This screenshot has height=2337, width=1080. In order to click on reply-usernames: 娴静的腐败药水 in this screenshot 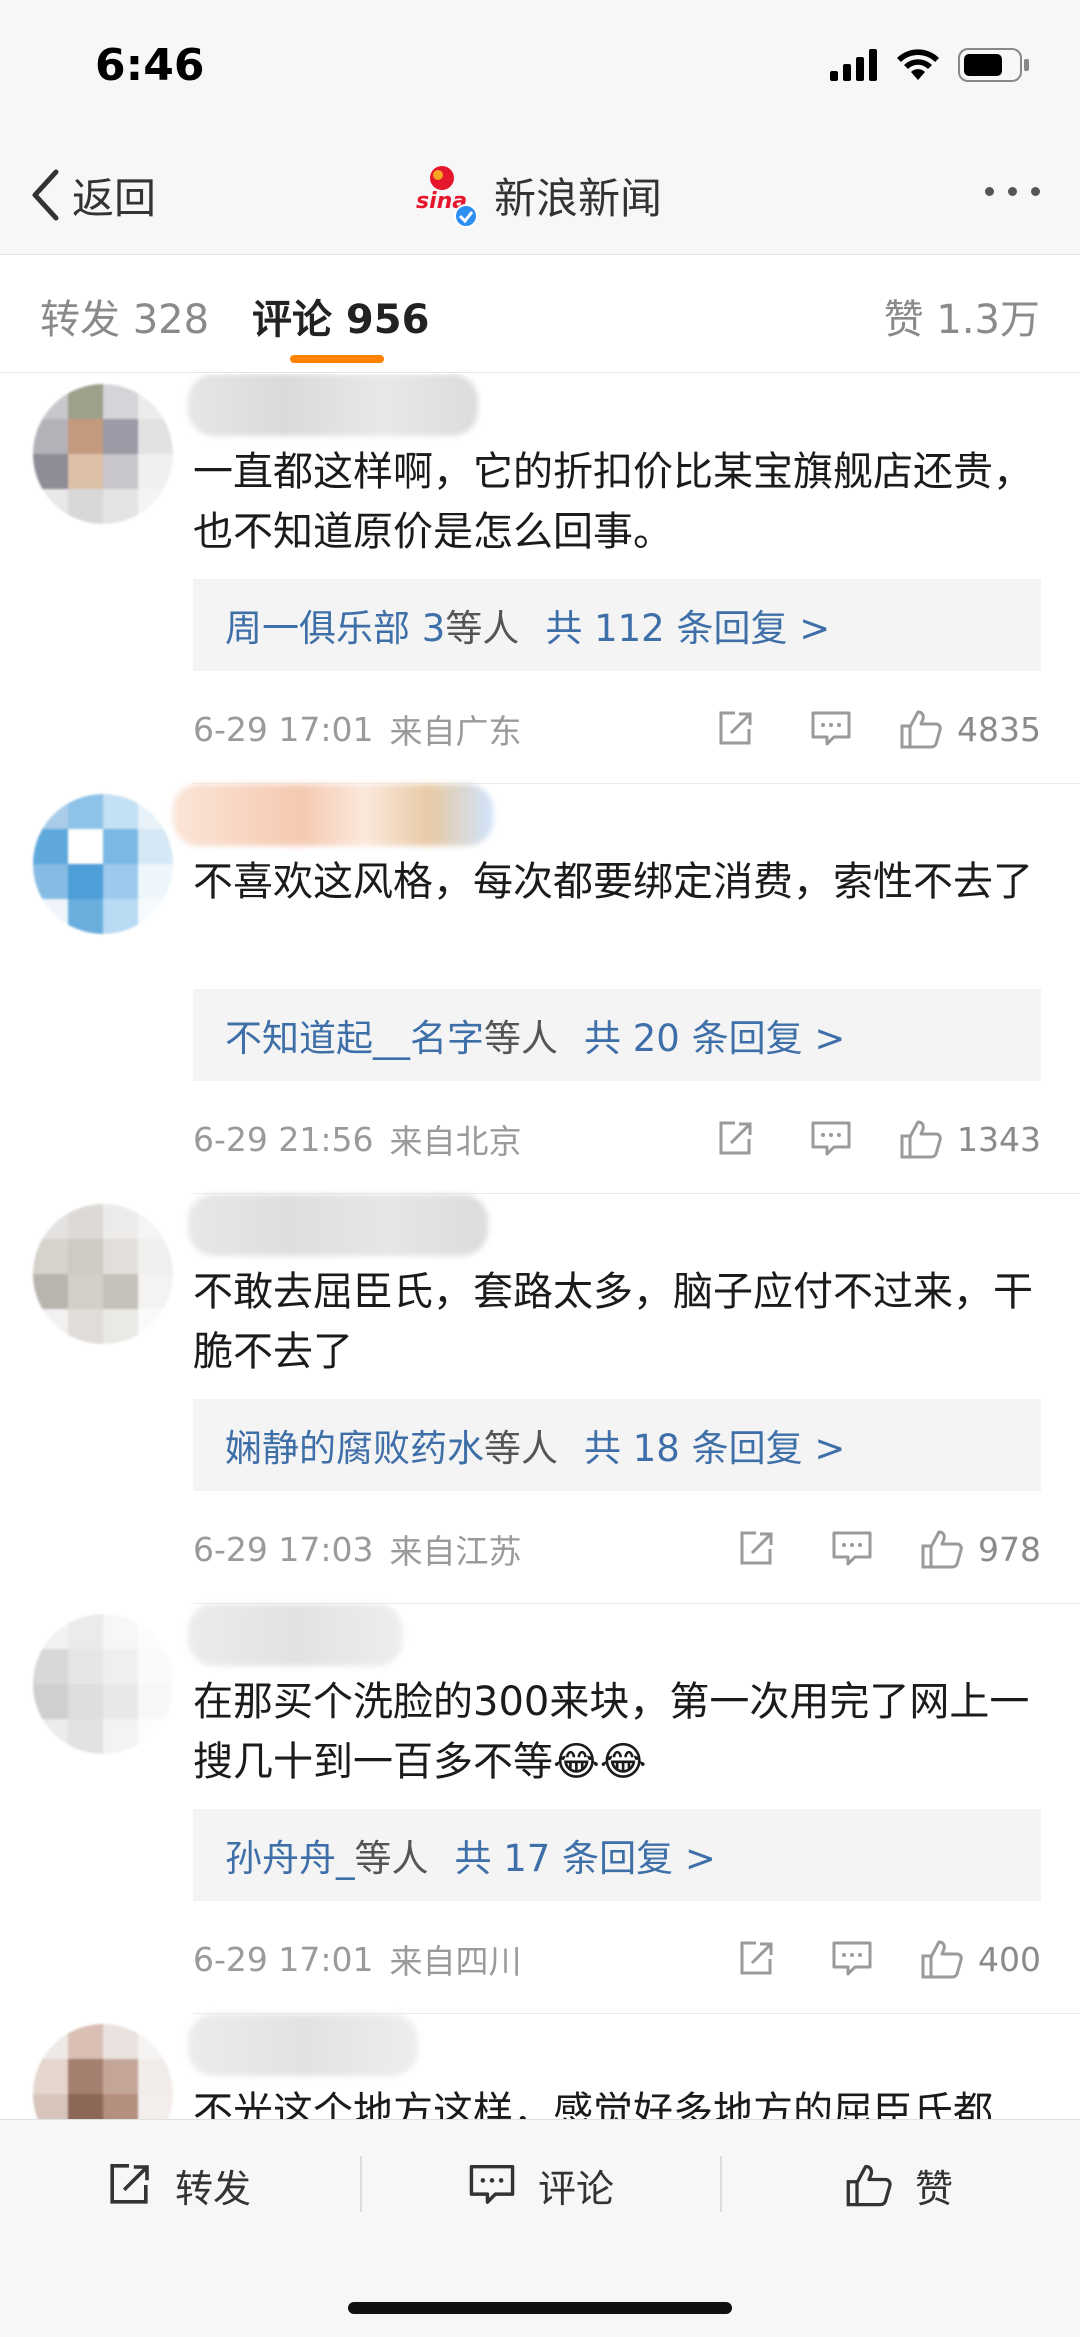, I will do `click(354, 1445)`.